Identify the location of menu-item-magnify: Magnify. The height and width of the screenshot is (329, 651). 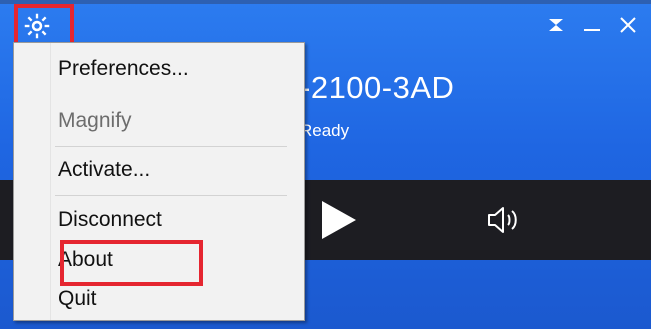
(95, 120).